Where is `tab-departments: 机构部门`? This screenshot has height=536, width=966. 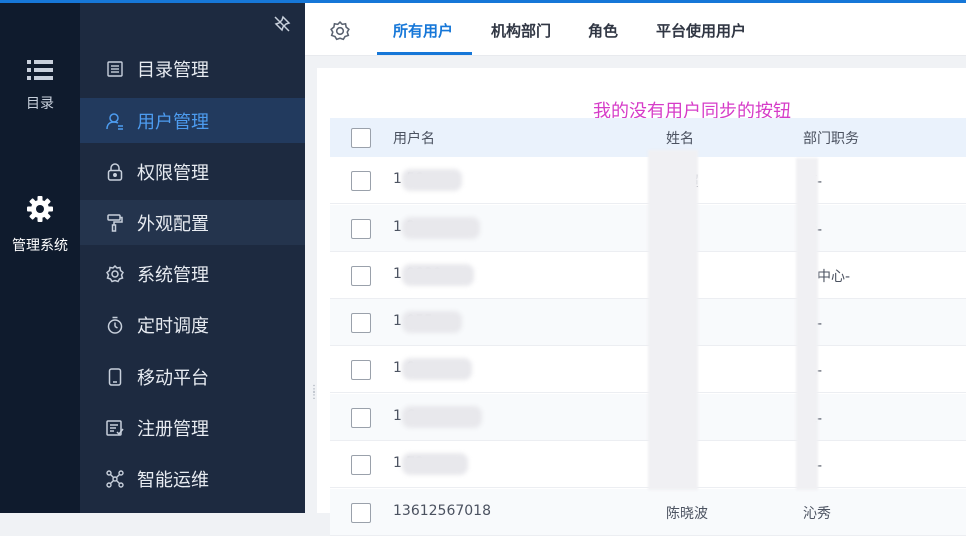 tab-departments: 机构部门 is located at coordinates (521, 30).